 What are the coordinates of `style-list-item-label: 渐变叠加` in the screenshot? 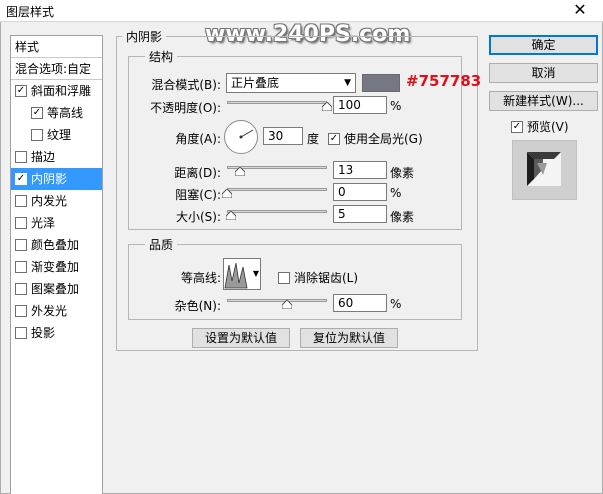 It's located at (55, 267).